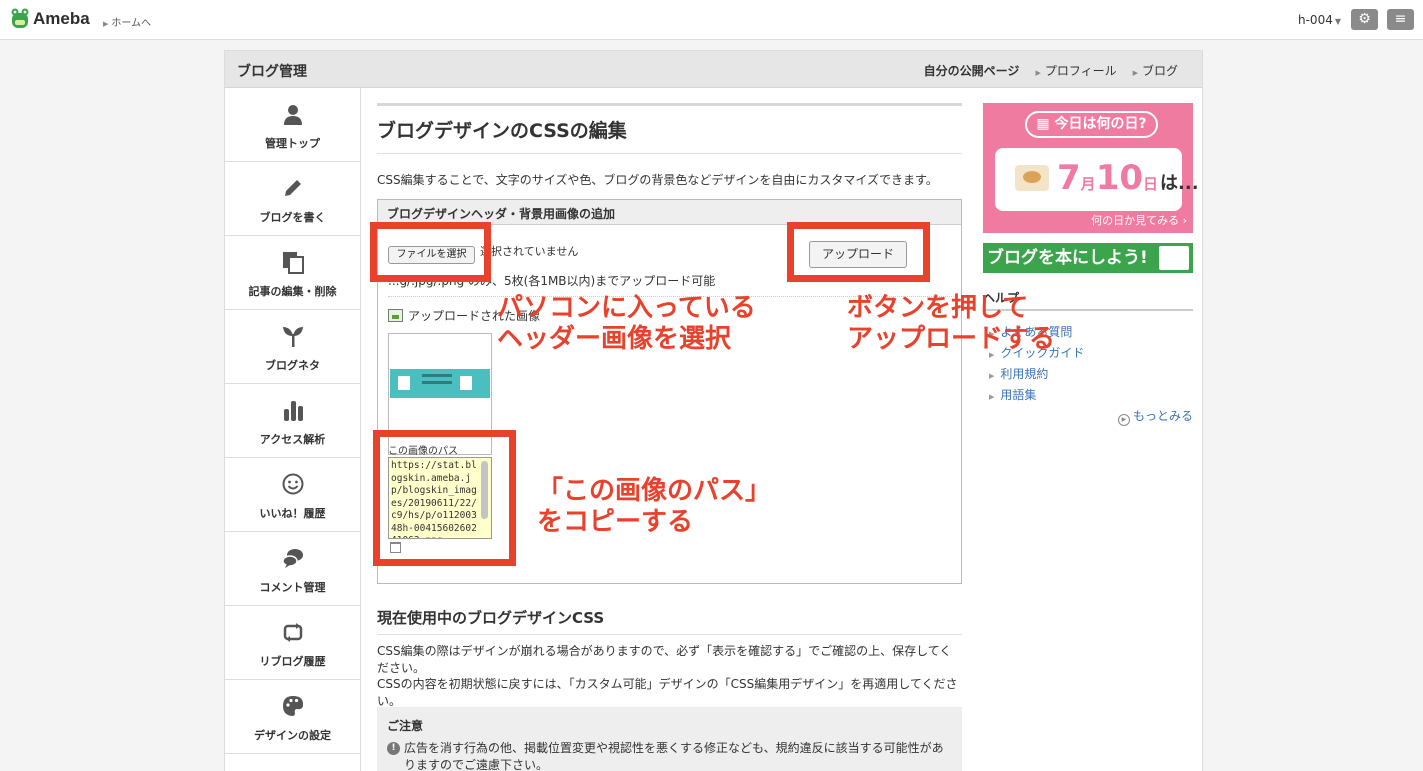 This screenshot has height=771, width=1423. What do you see at coordinates (292, 115) in the screenshot?
I see `person-icon` at bounding box center [292, 115].